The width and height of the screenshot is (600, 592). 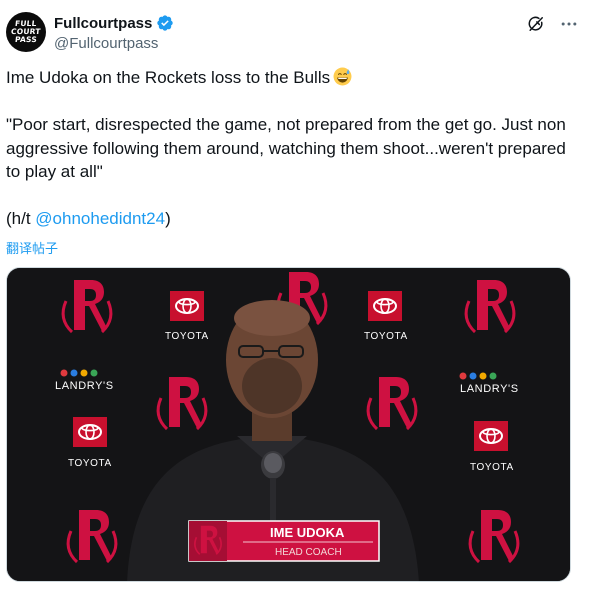 What do you see at coordinates (536, 24) in the screenshot?
I see `grok-icon` at bounding box center [536, 24].